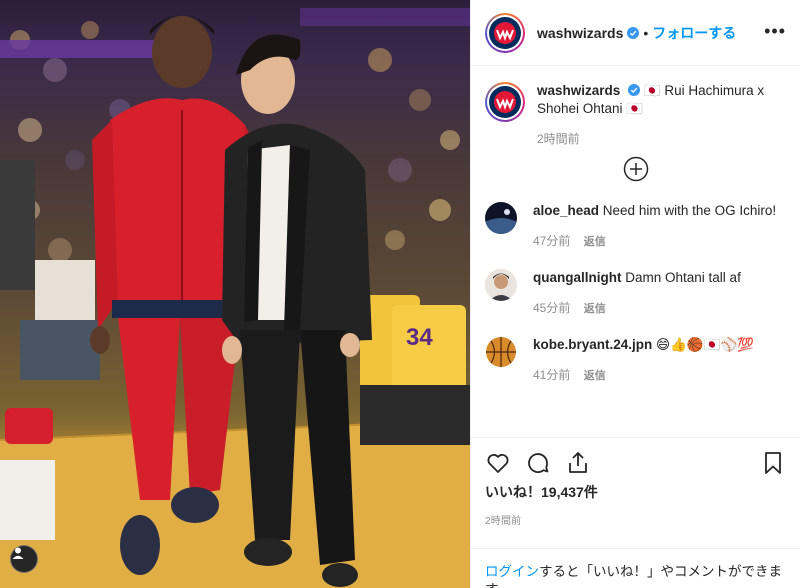  I want to click on author-username: washwizards, so click(580, 33).